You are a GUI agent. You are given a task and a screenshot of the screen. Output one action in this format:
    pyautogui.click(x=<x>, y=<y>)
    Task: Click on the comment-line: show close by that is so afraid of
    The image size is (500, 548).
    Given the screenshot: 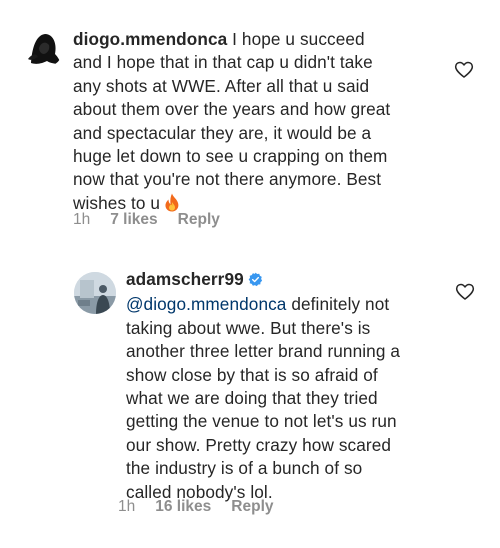 What is the action you would take?
    pyautogui.click(x=252, y=374)
    